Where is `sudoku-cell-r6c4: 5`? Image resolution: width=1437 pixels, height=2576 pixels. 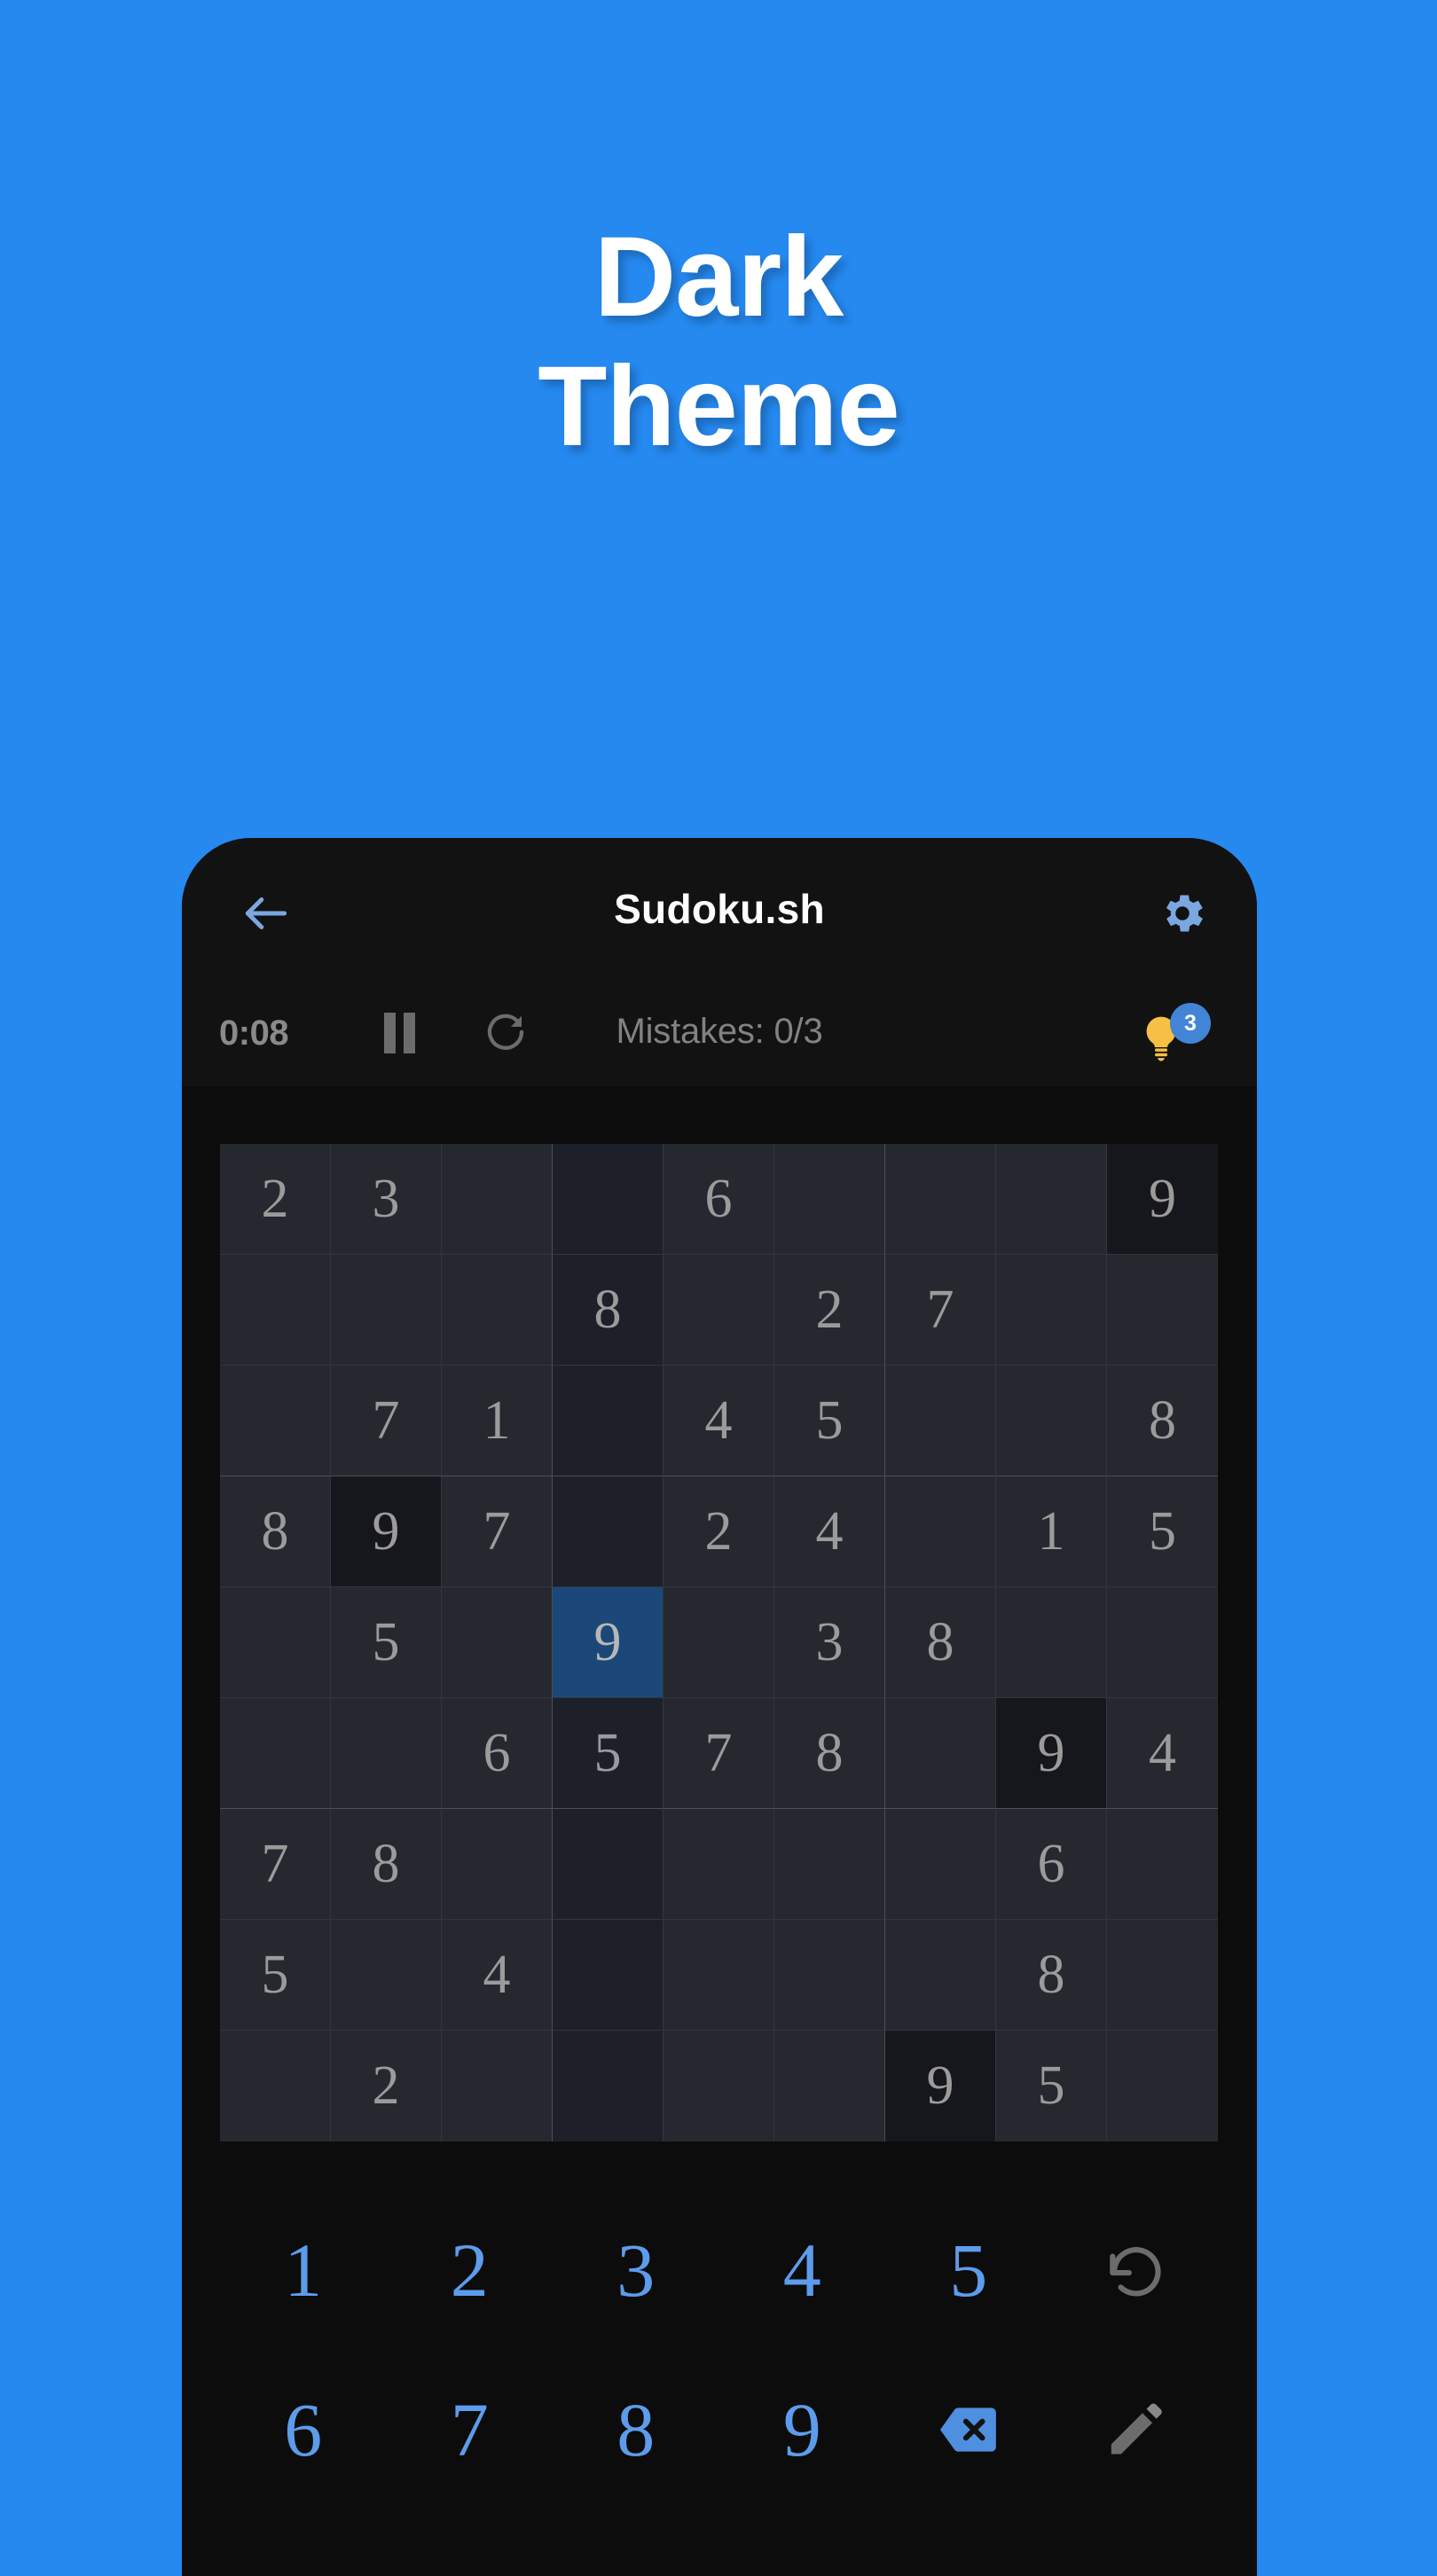
sudoku-cell-r6c4: 5 is located at coordinates (608, 1753).